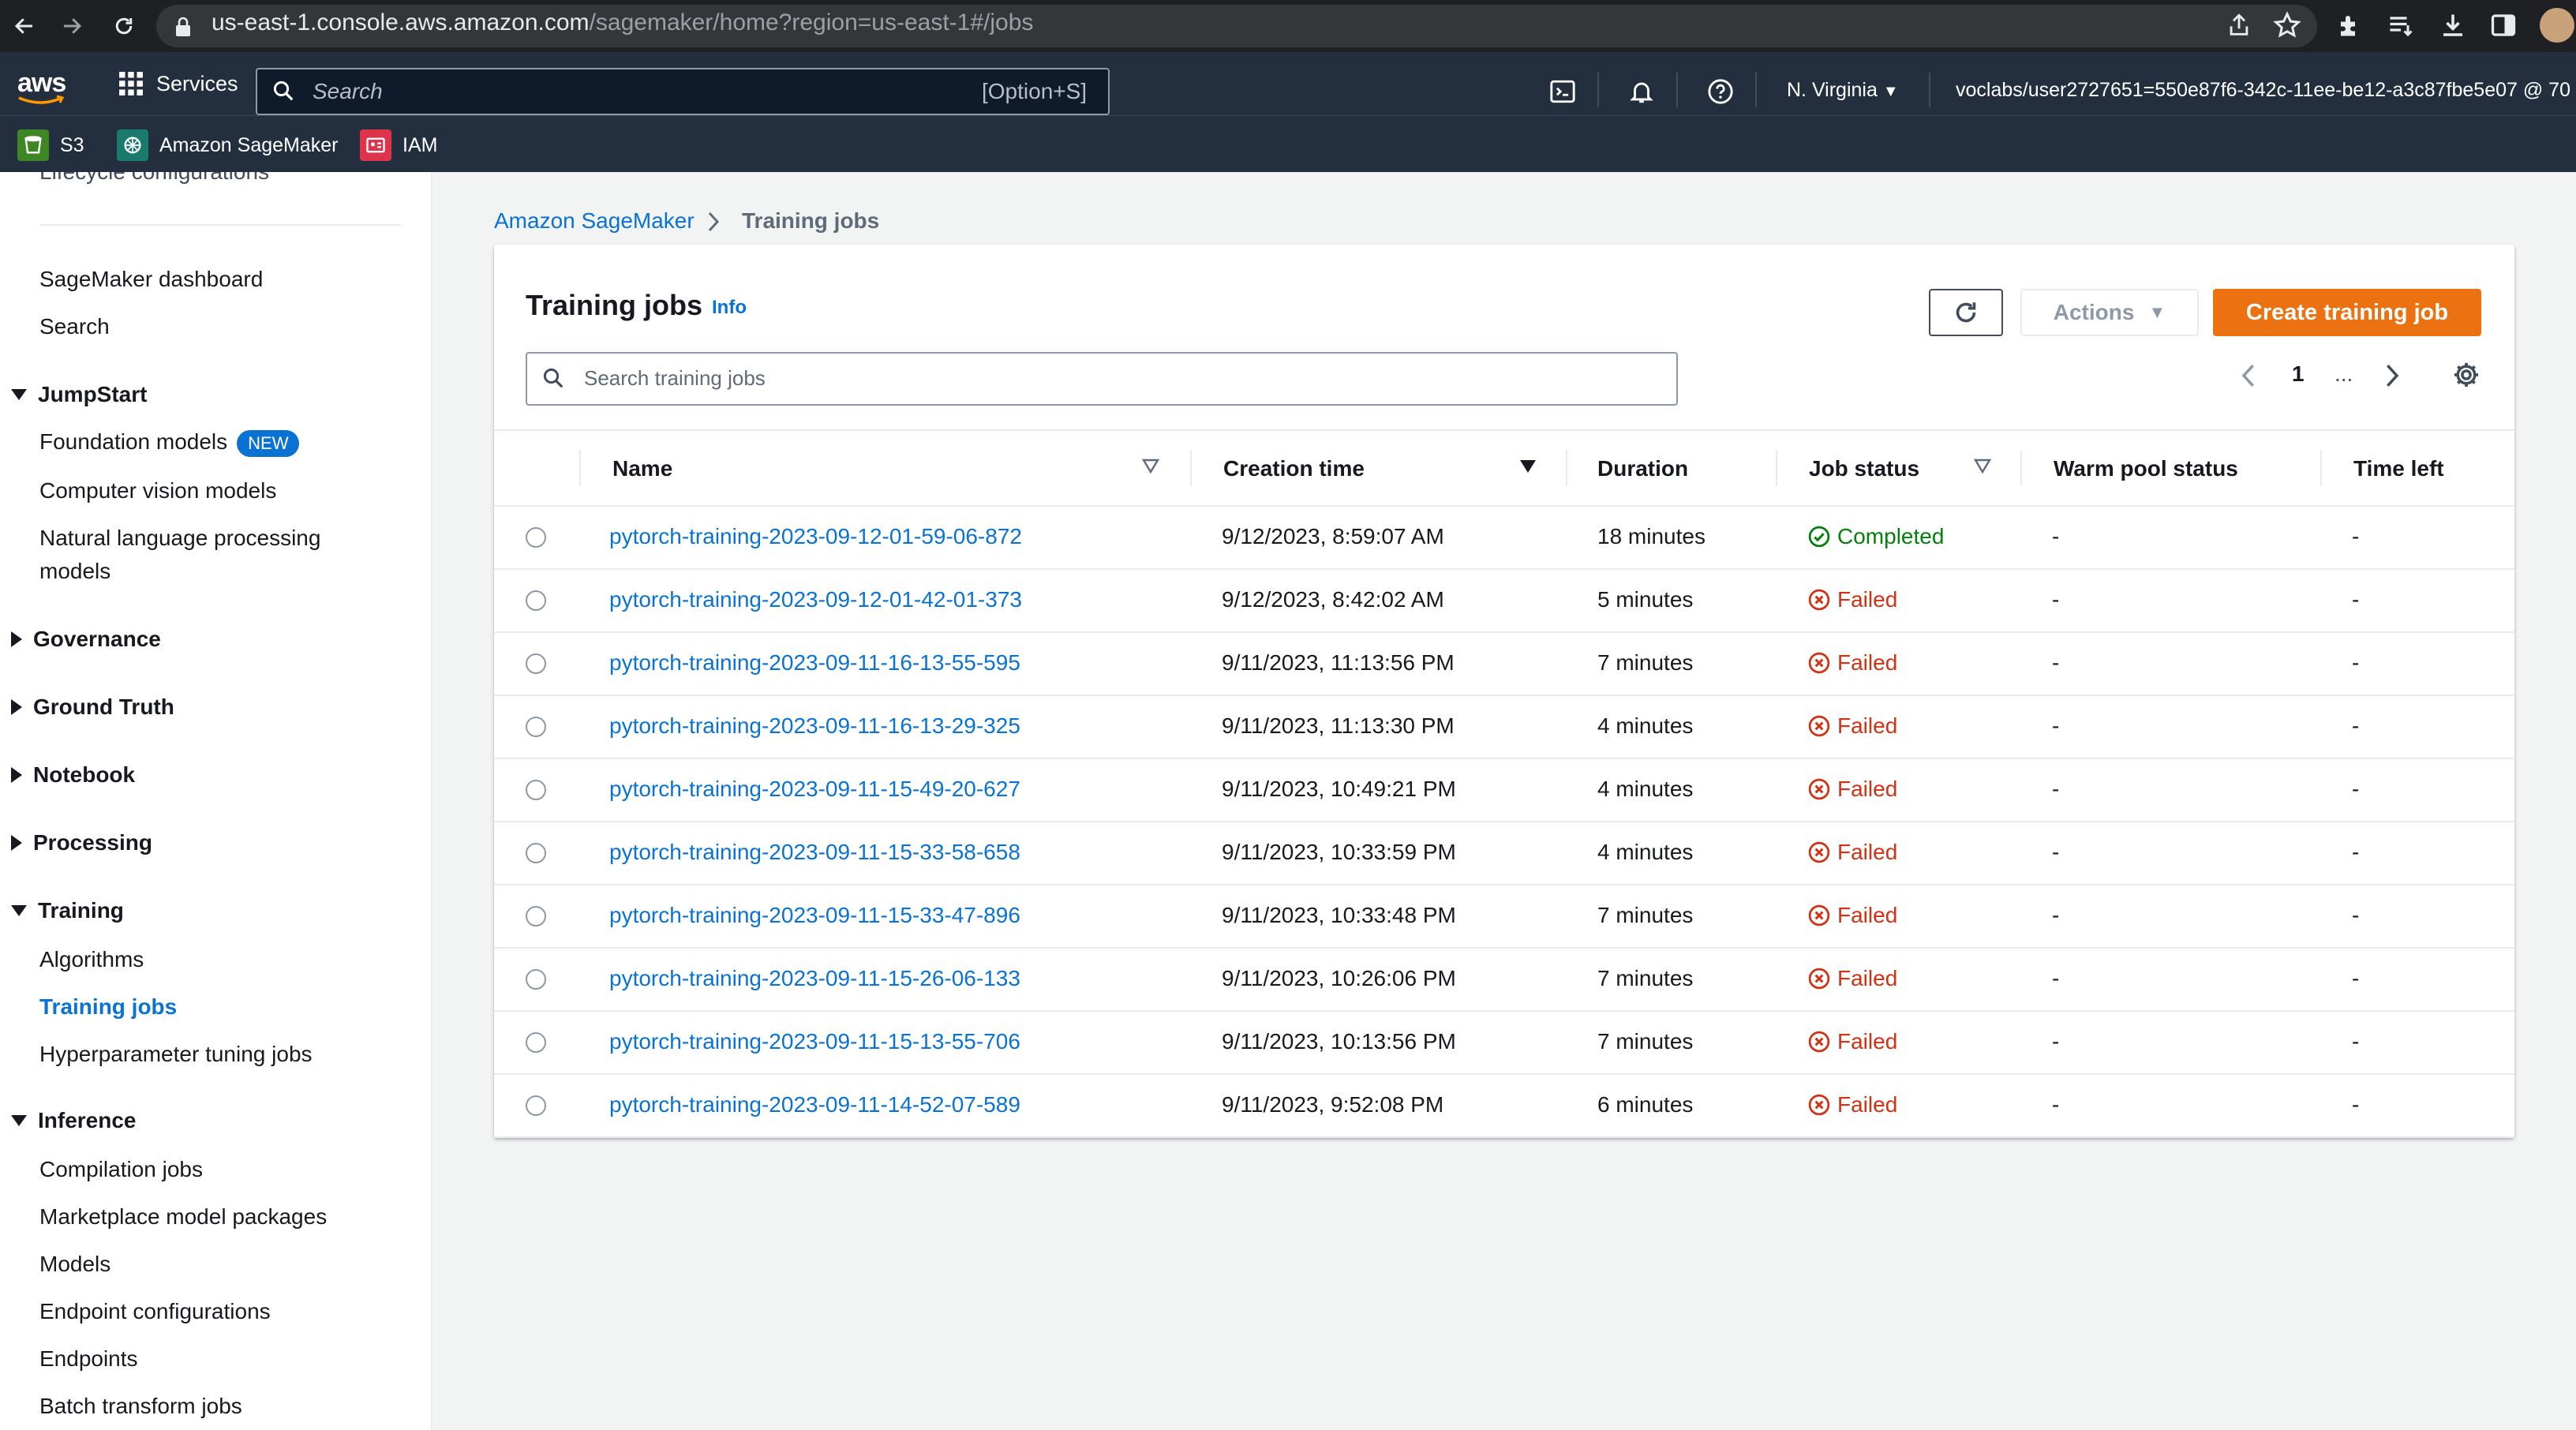 The image size is (2576, 1430). Describe the element at coordinates (86, 639) in the screenshot. I see `sidebar-section-governance: Governance` at that location.